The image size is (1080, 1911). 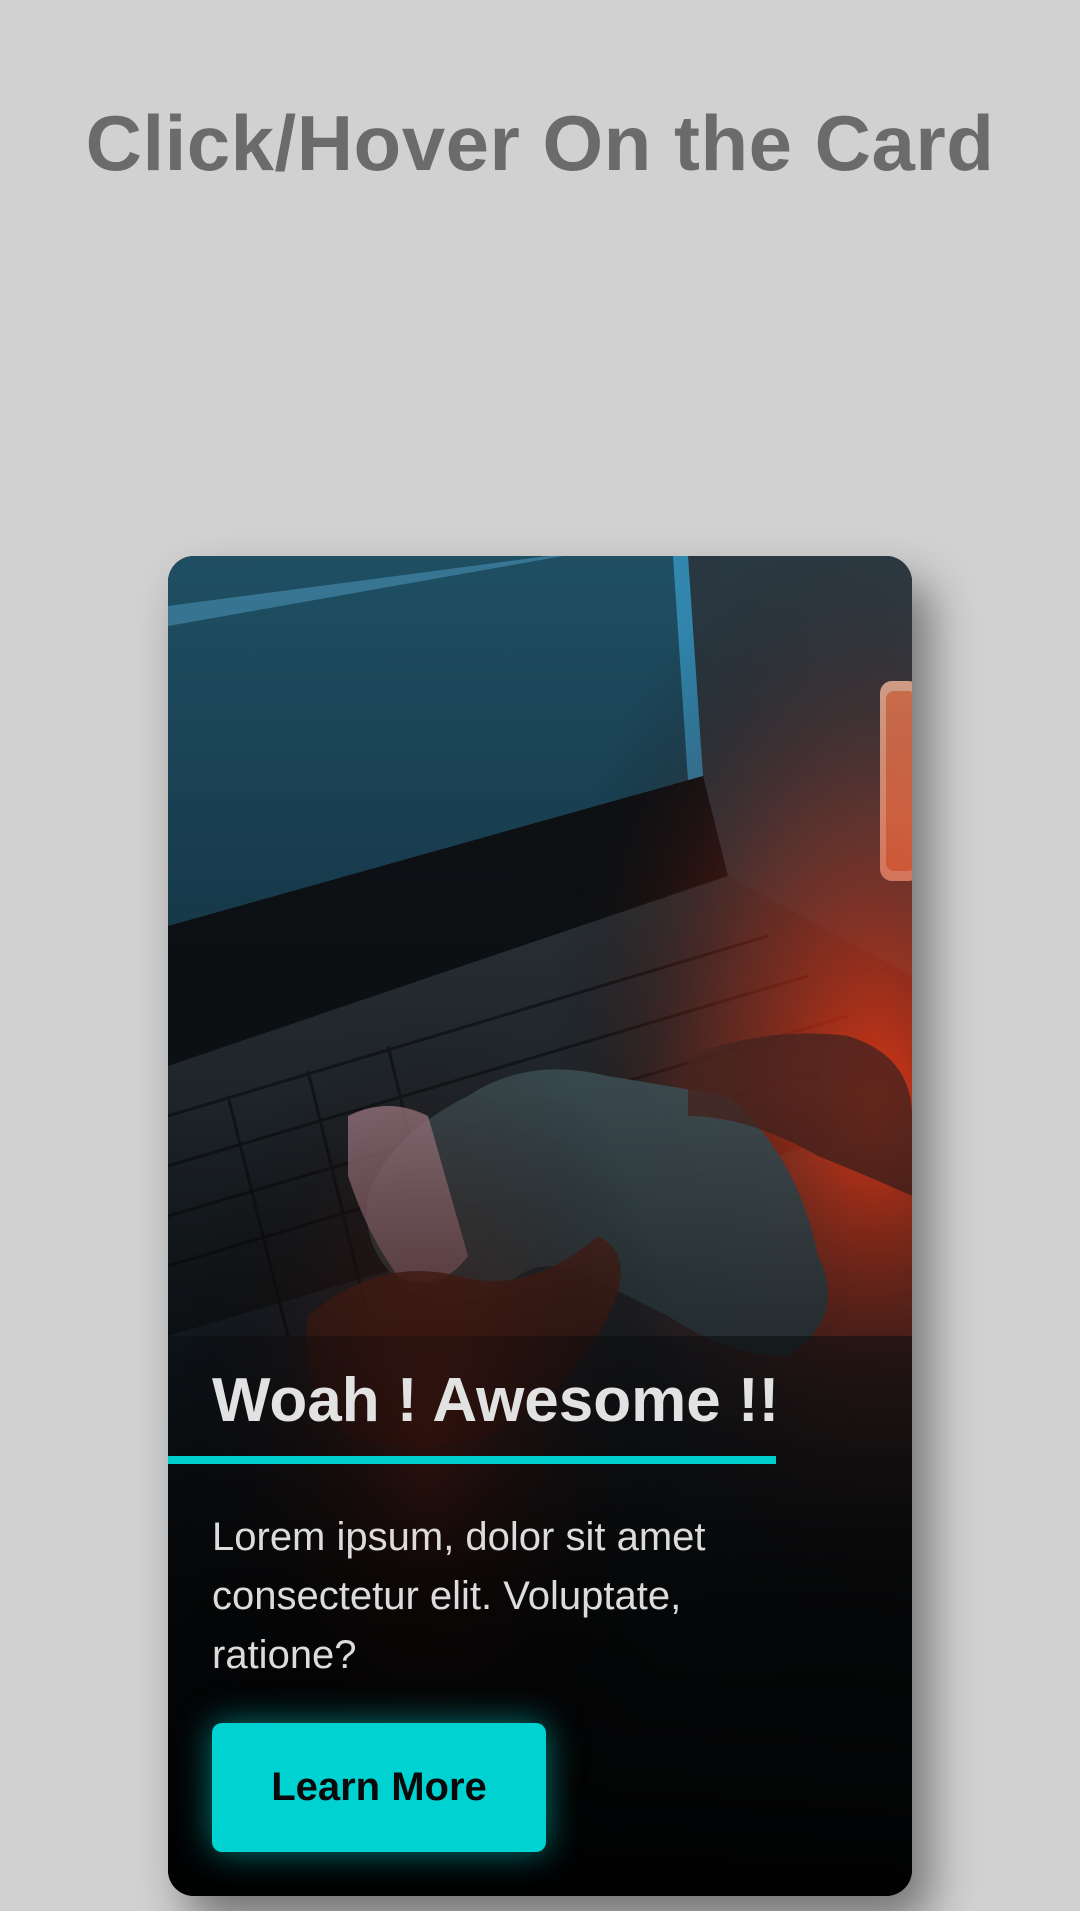 What do you see at coordinates (496, 1400) in the screenshot?
I see `card-title: Woah ! Awesome !!` at bounding box center [496, 1400].